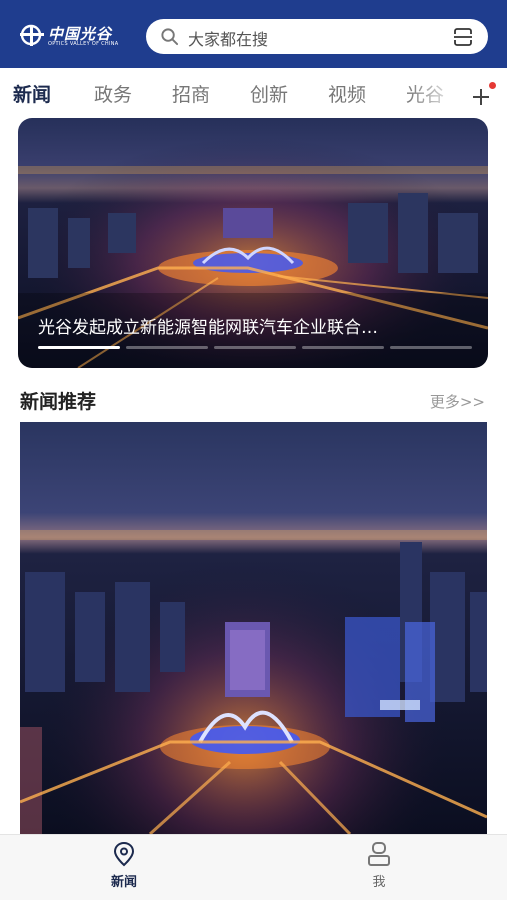 This screenshot has width=507, height=900. I want to click on tab-video: 视频, so click(347, 93).